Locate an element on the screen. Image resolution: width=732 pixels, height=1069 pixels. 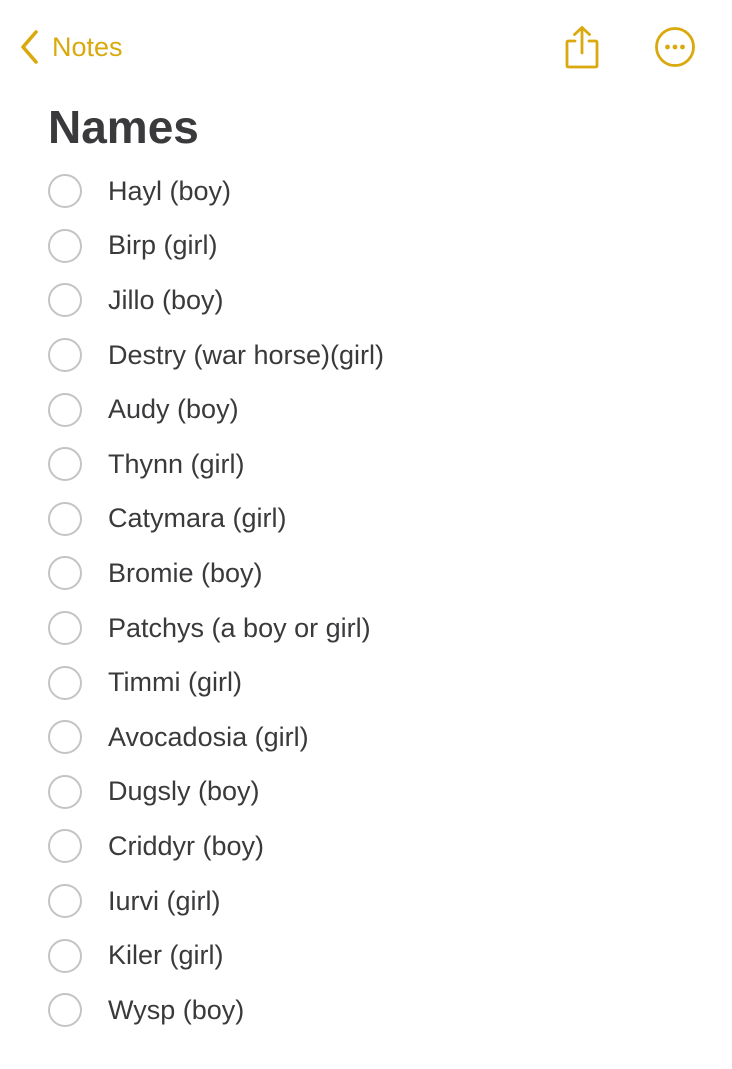
checklist-item: Destry (war horse)(girl) is located at coordinates (216, 355).